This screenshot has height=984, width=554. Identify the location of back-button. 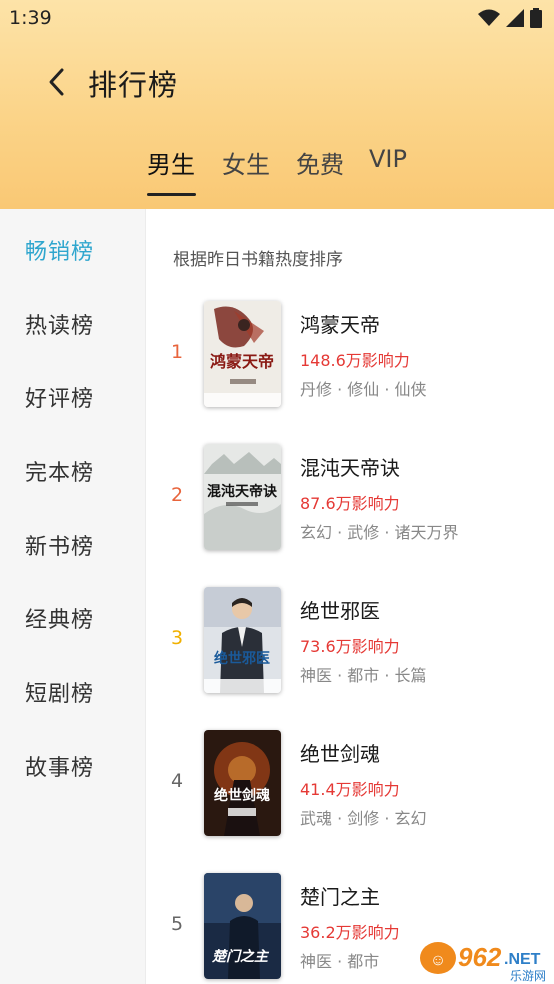
(56, 82).